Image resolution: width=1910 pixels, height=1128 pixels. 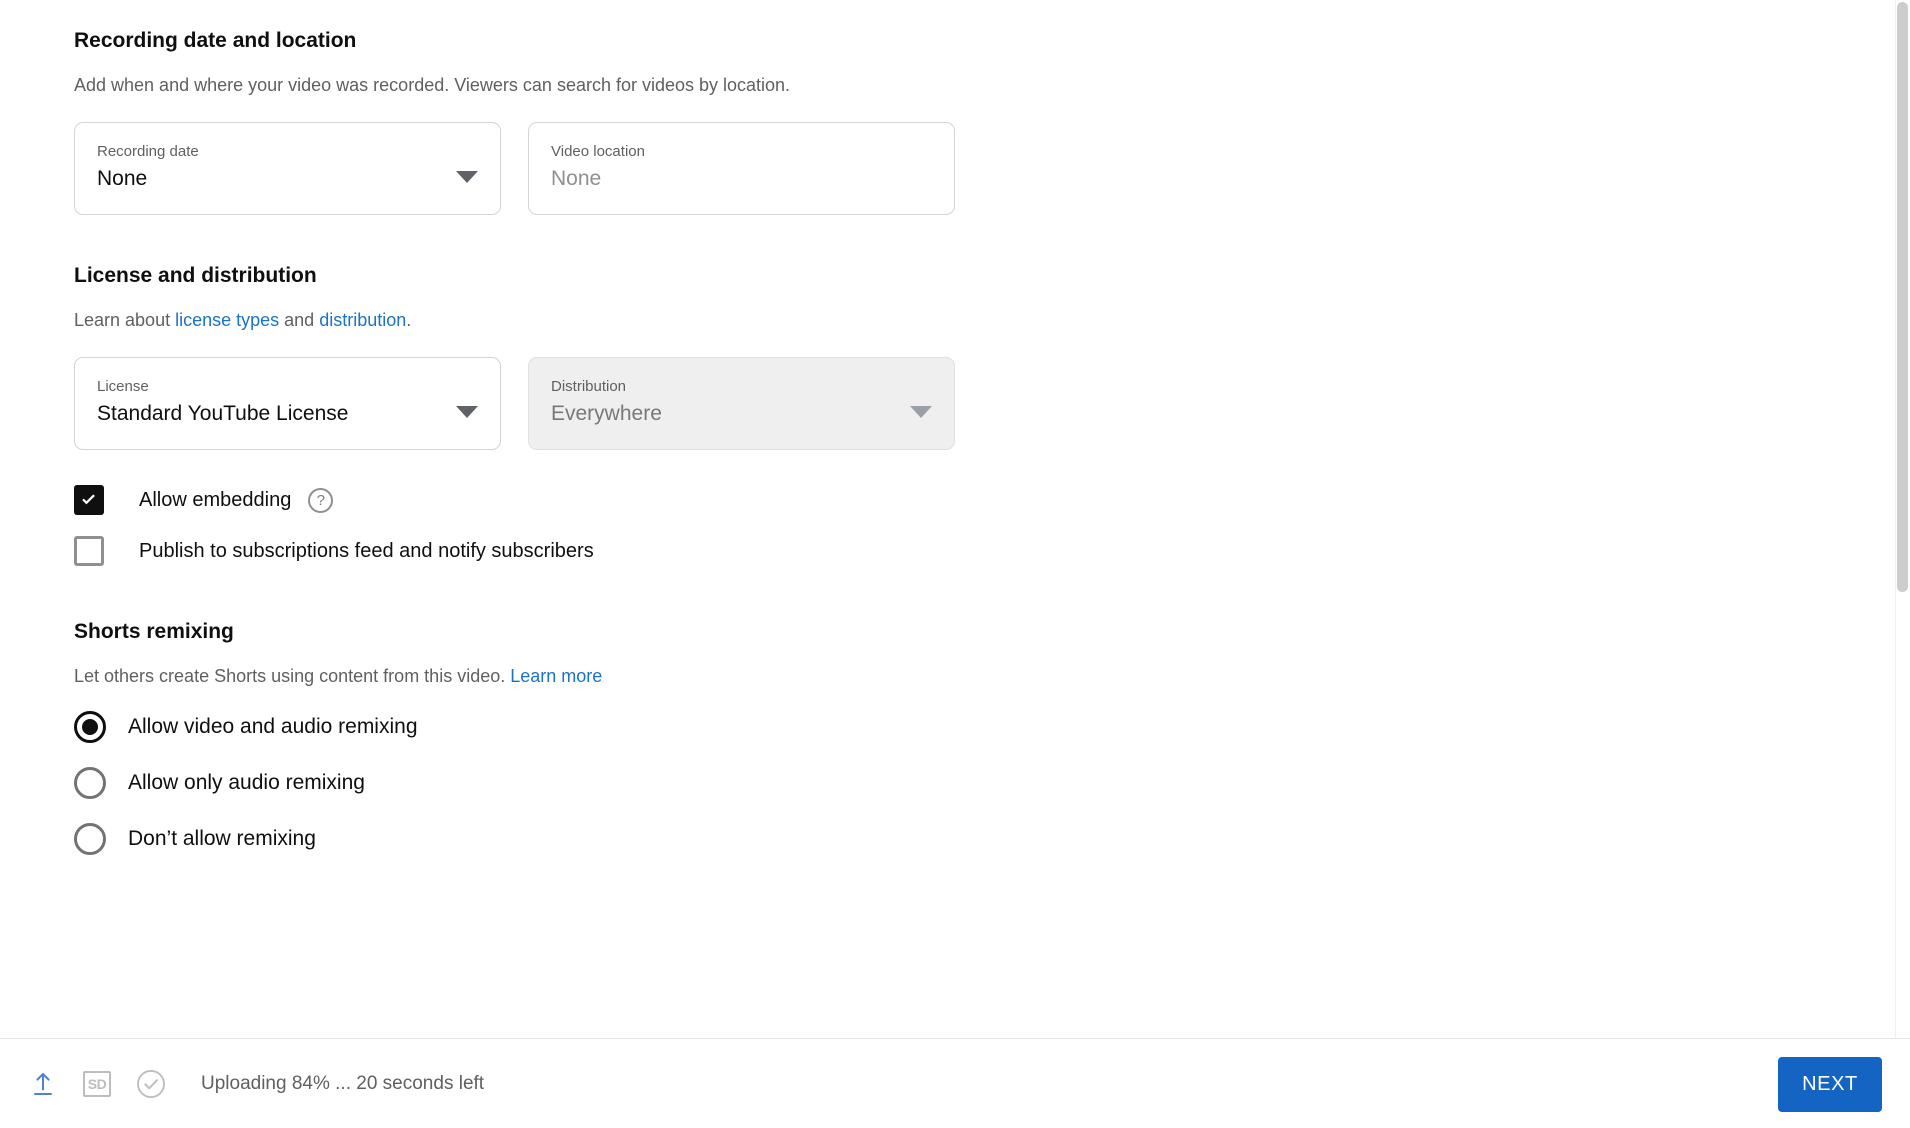 I want to click on radio-option-video-and-audio: Allow video and audio remixing, so click(x=984, y=727).